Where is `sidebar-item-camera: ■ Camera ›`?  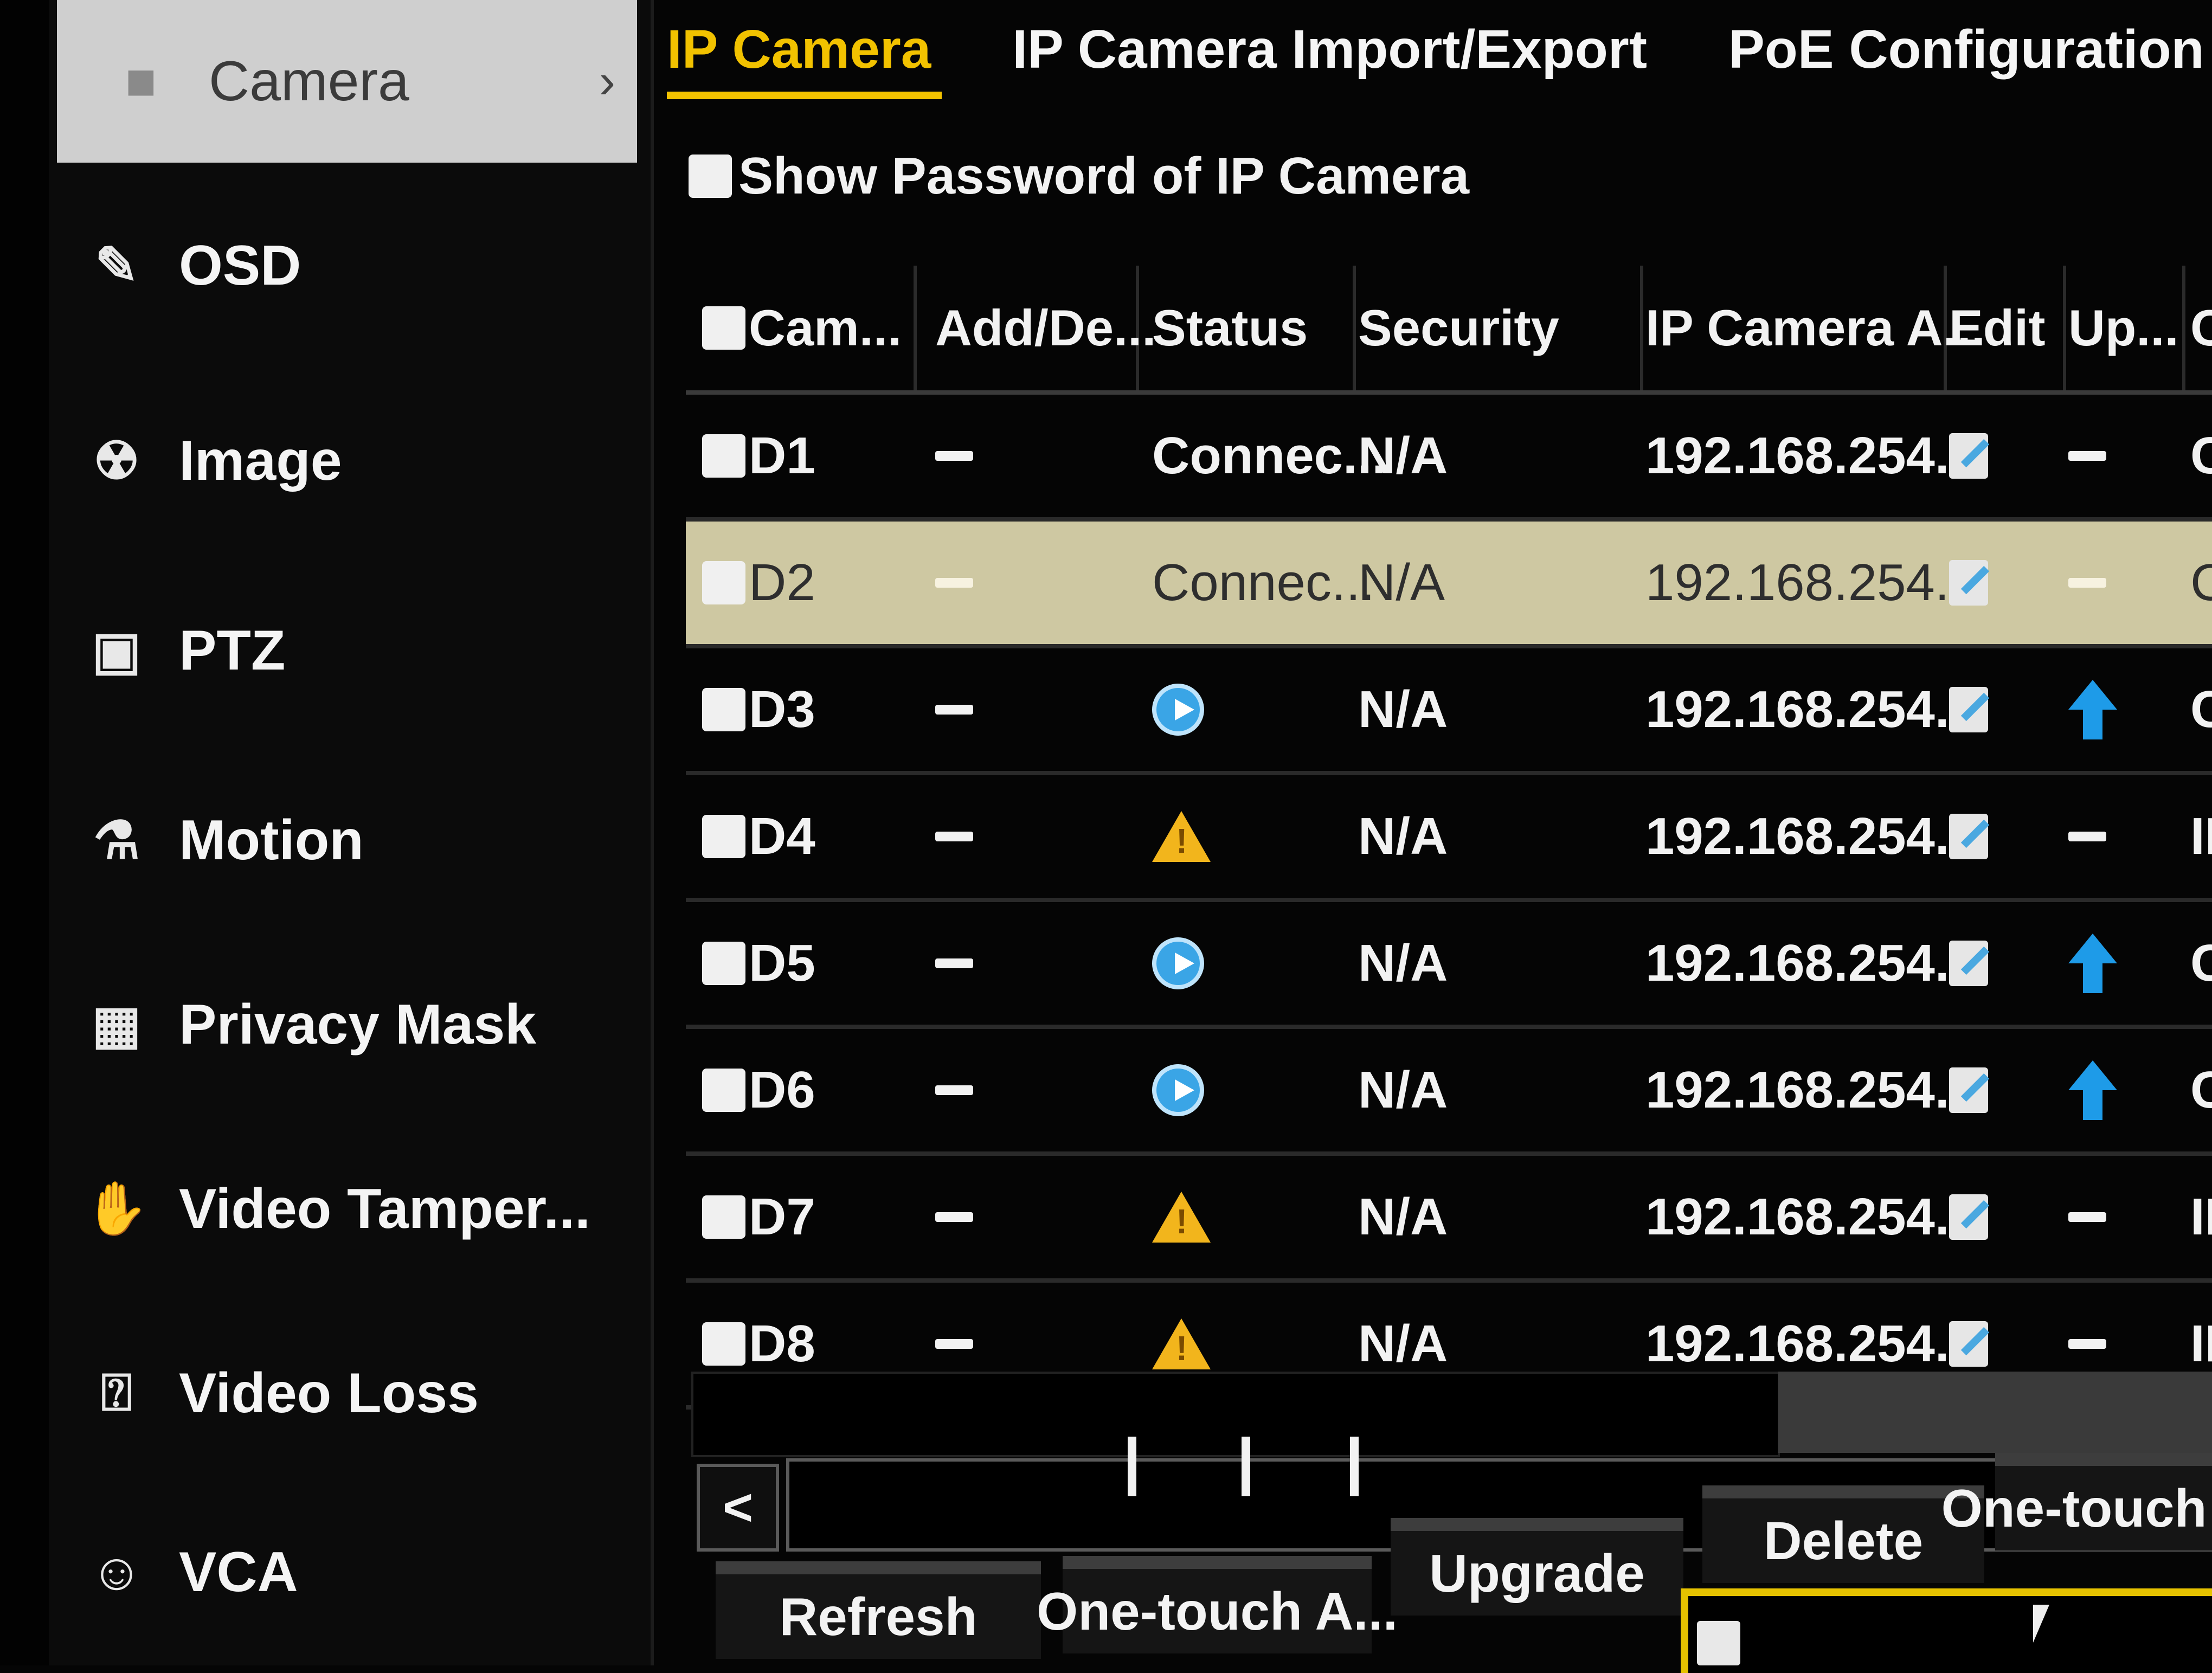
sidebar-item-camera: ■ Camera › is located at coordinates (347, 81).